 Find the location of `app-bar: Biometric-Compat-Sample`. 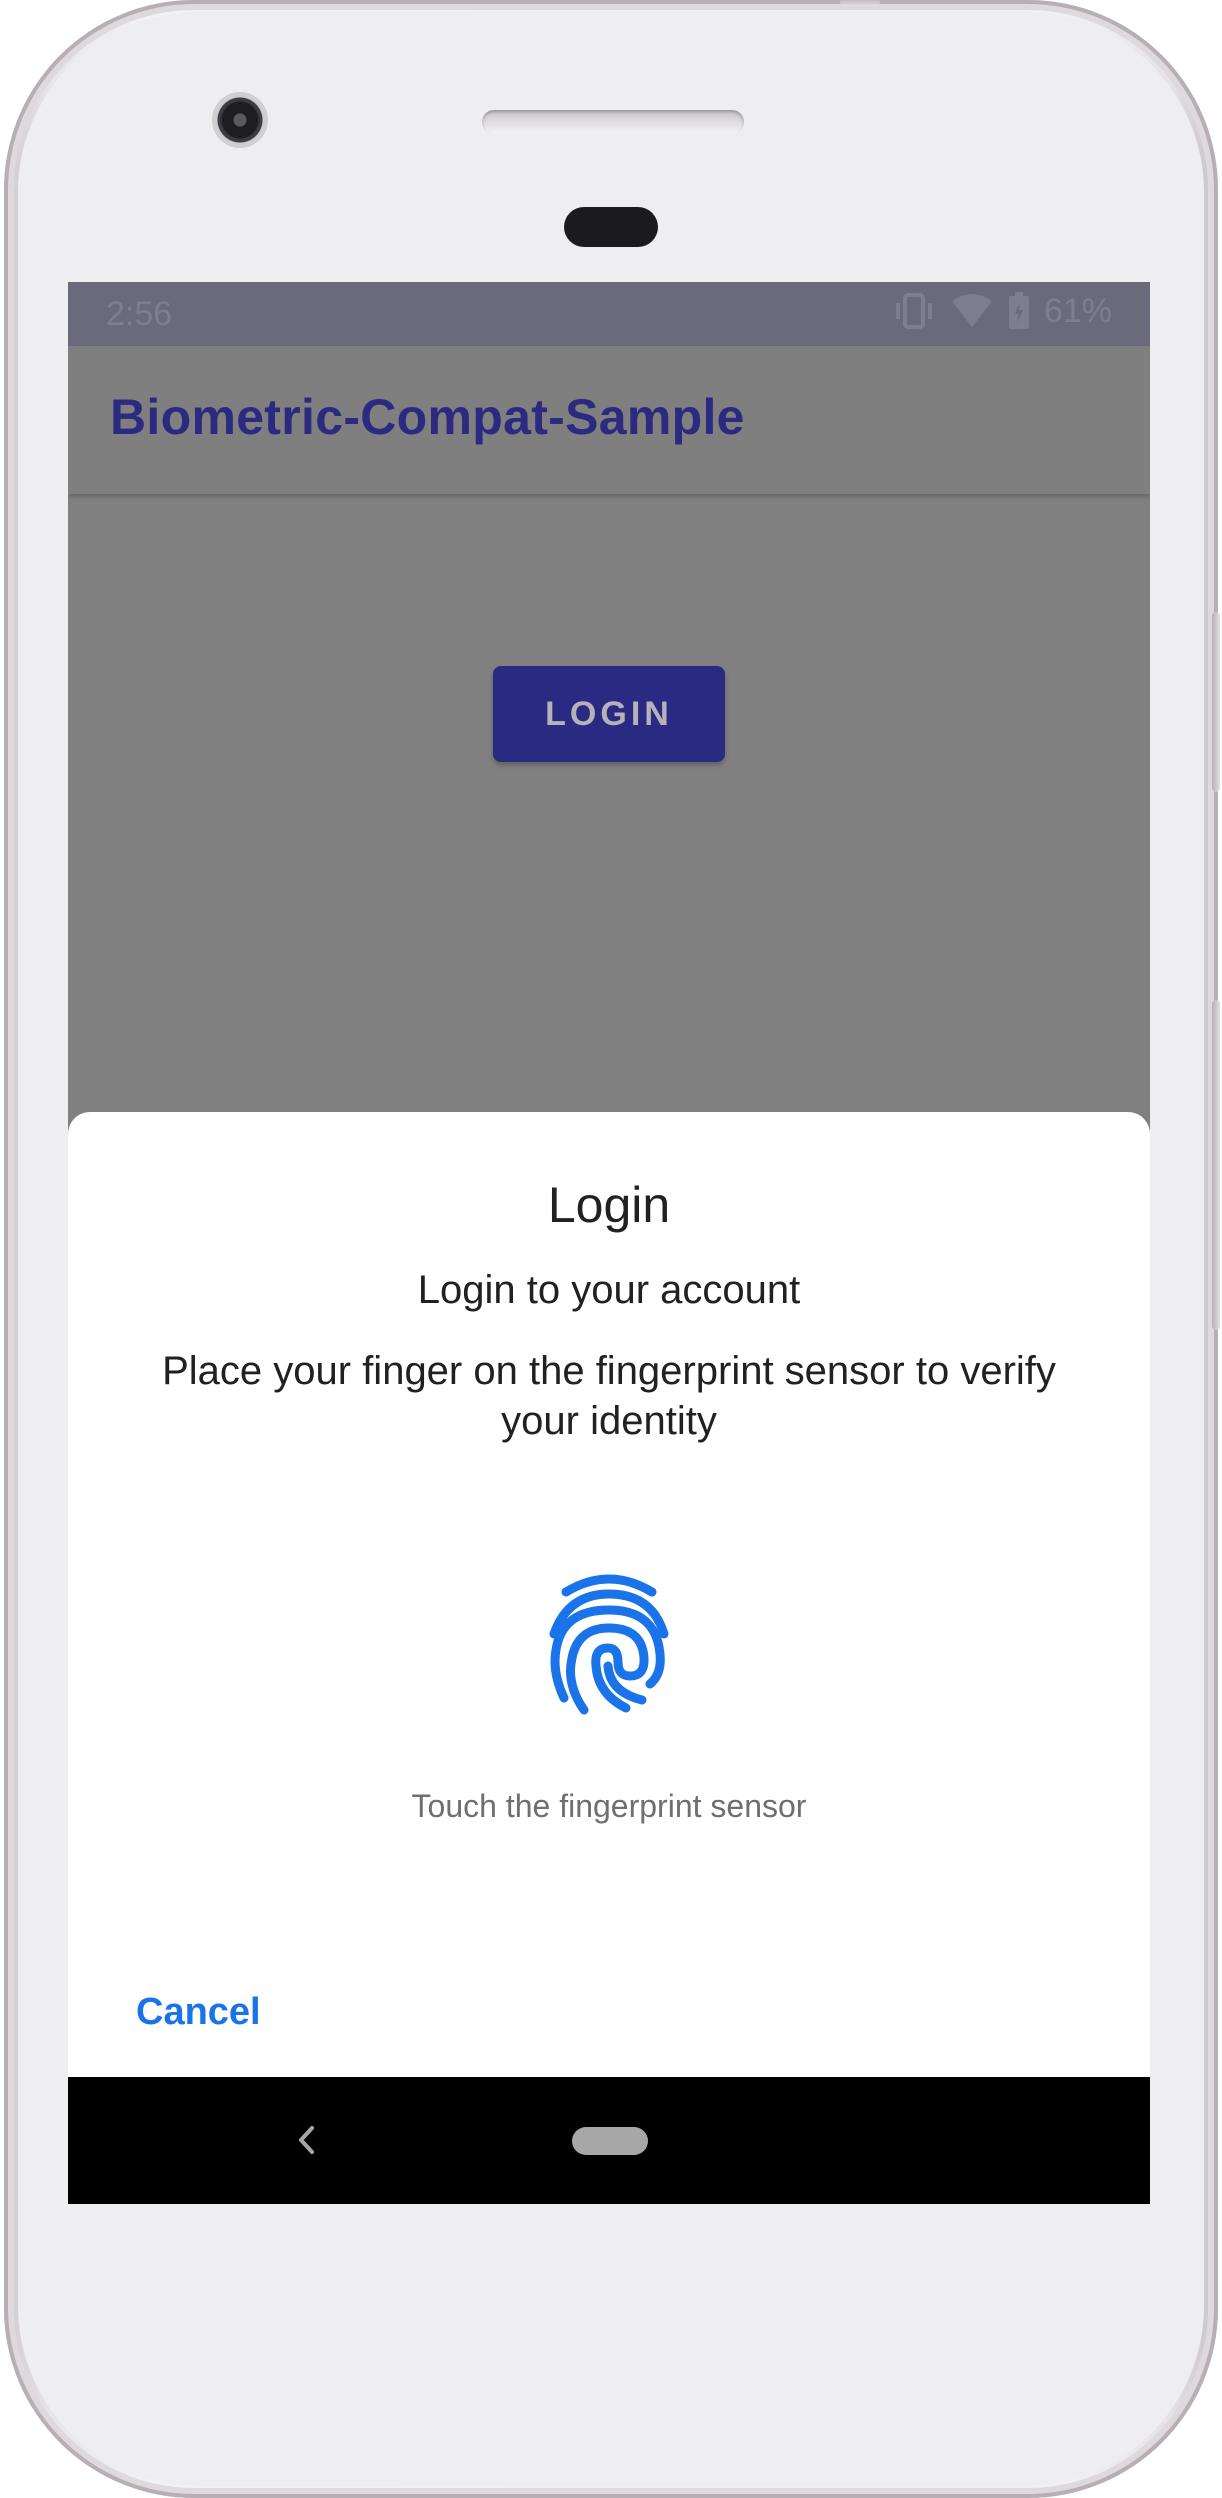

app-bar: Biometric-Compat-Sample is located at coordinates (609, 420).